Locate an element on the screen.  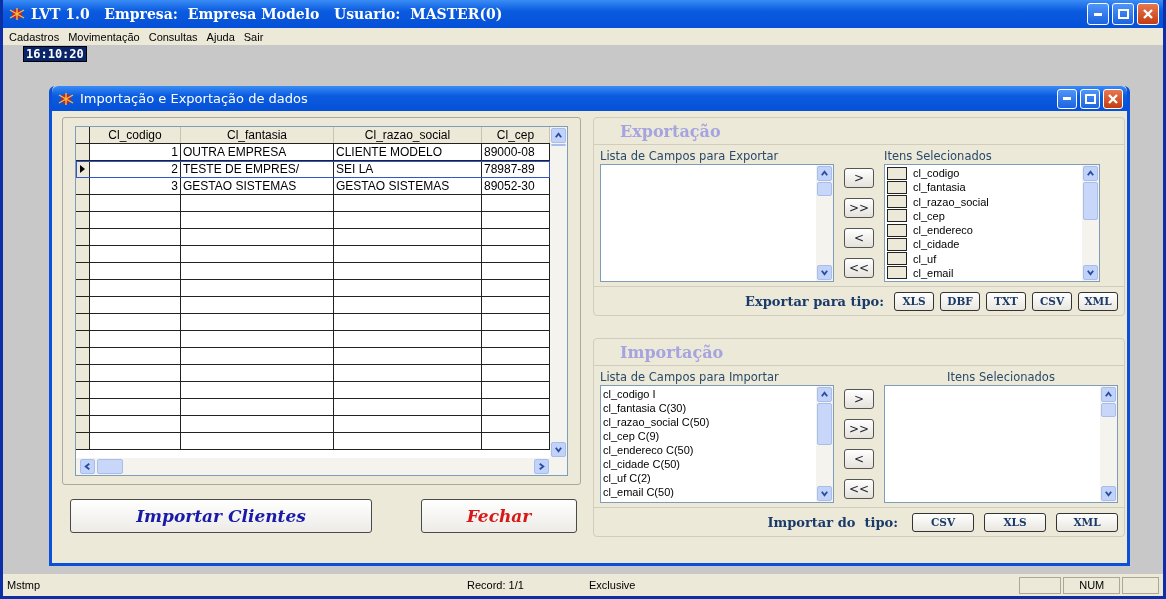
menu-item: Cadastros is located at coordinates (34, 36).